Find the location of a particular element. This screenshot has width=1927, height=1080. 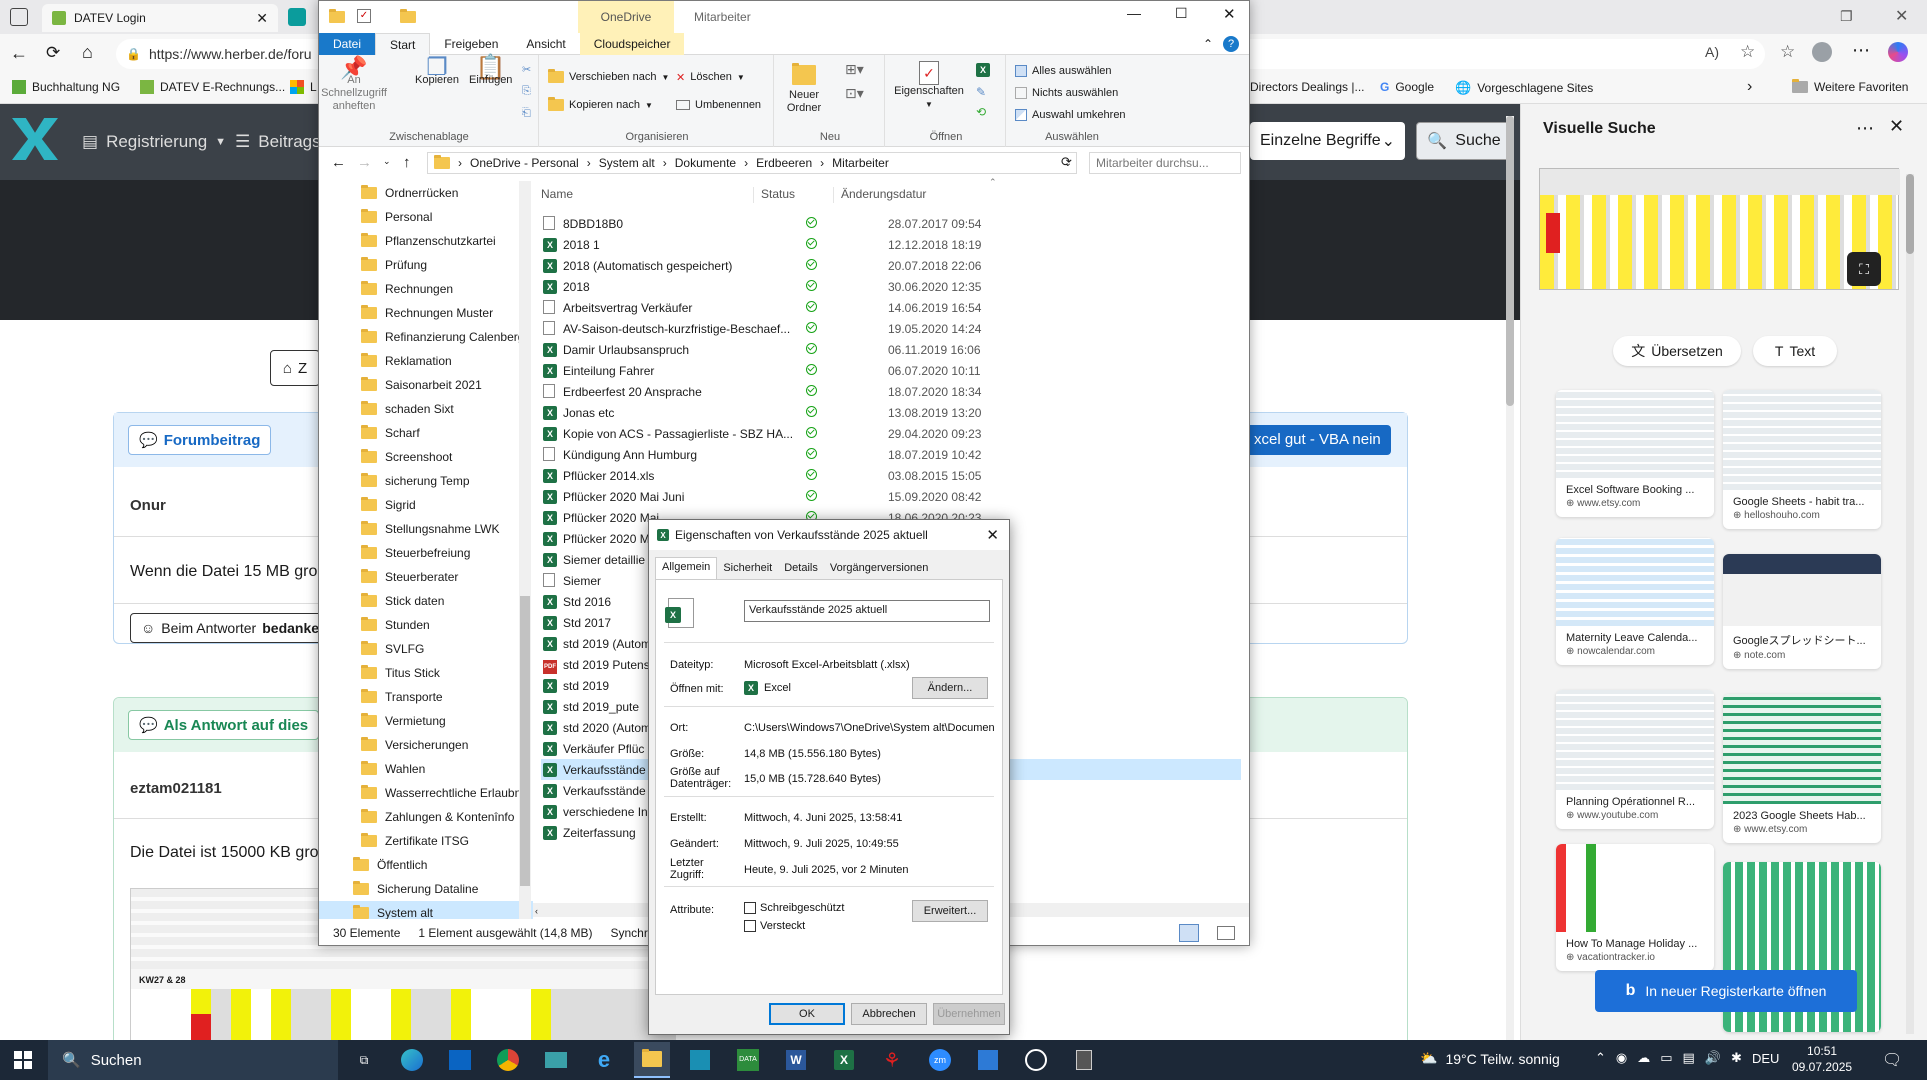

paste-shortcut-icon: ⎗ is located at coordinates (526, 113).